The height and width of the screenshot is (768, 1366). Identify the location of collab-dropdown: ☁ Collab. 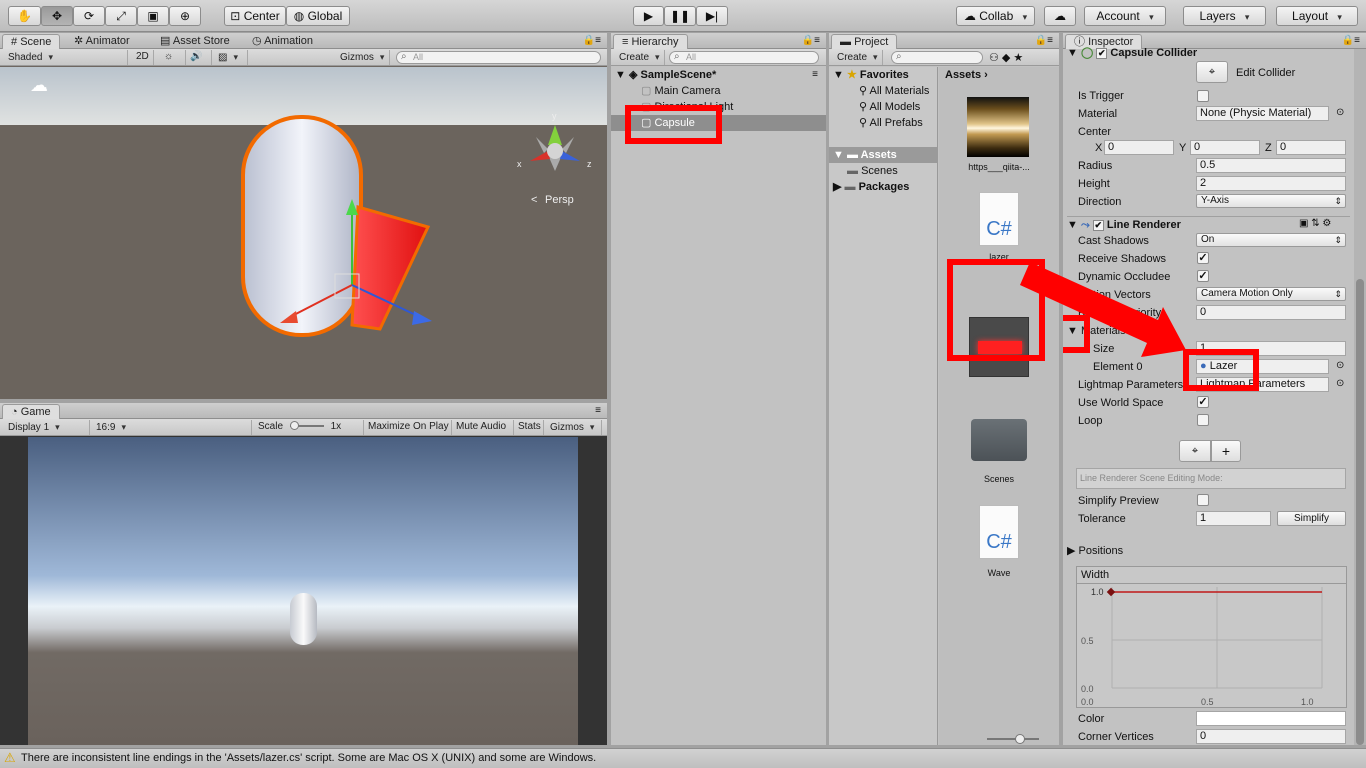
(995, 16).